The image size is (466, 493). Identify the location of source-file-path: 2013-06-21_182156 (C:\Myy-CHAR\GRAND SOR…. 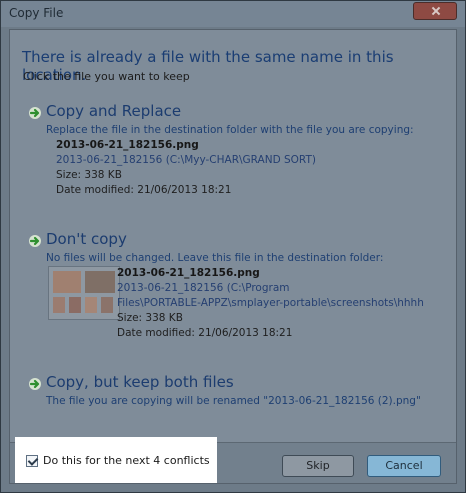
(186, 160).